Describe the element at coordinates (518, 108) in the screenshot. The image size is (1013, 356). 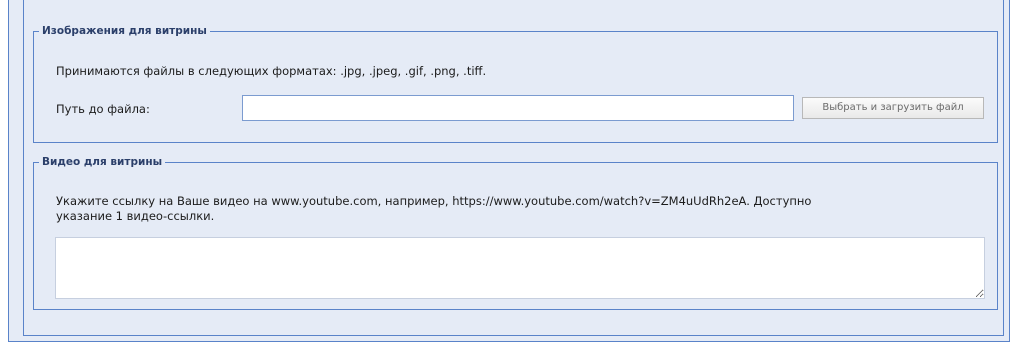
I see `file-path-input` at that location.